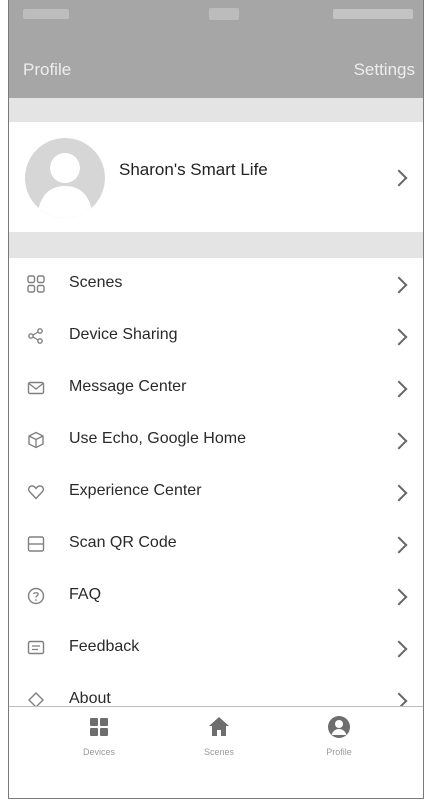  Describe the element at coordinates (36, 544) in the screenshot. I see `scan-icon` at that location.